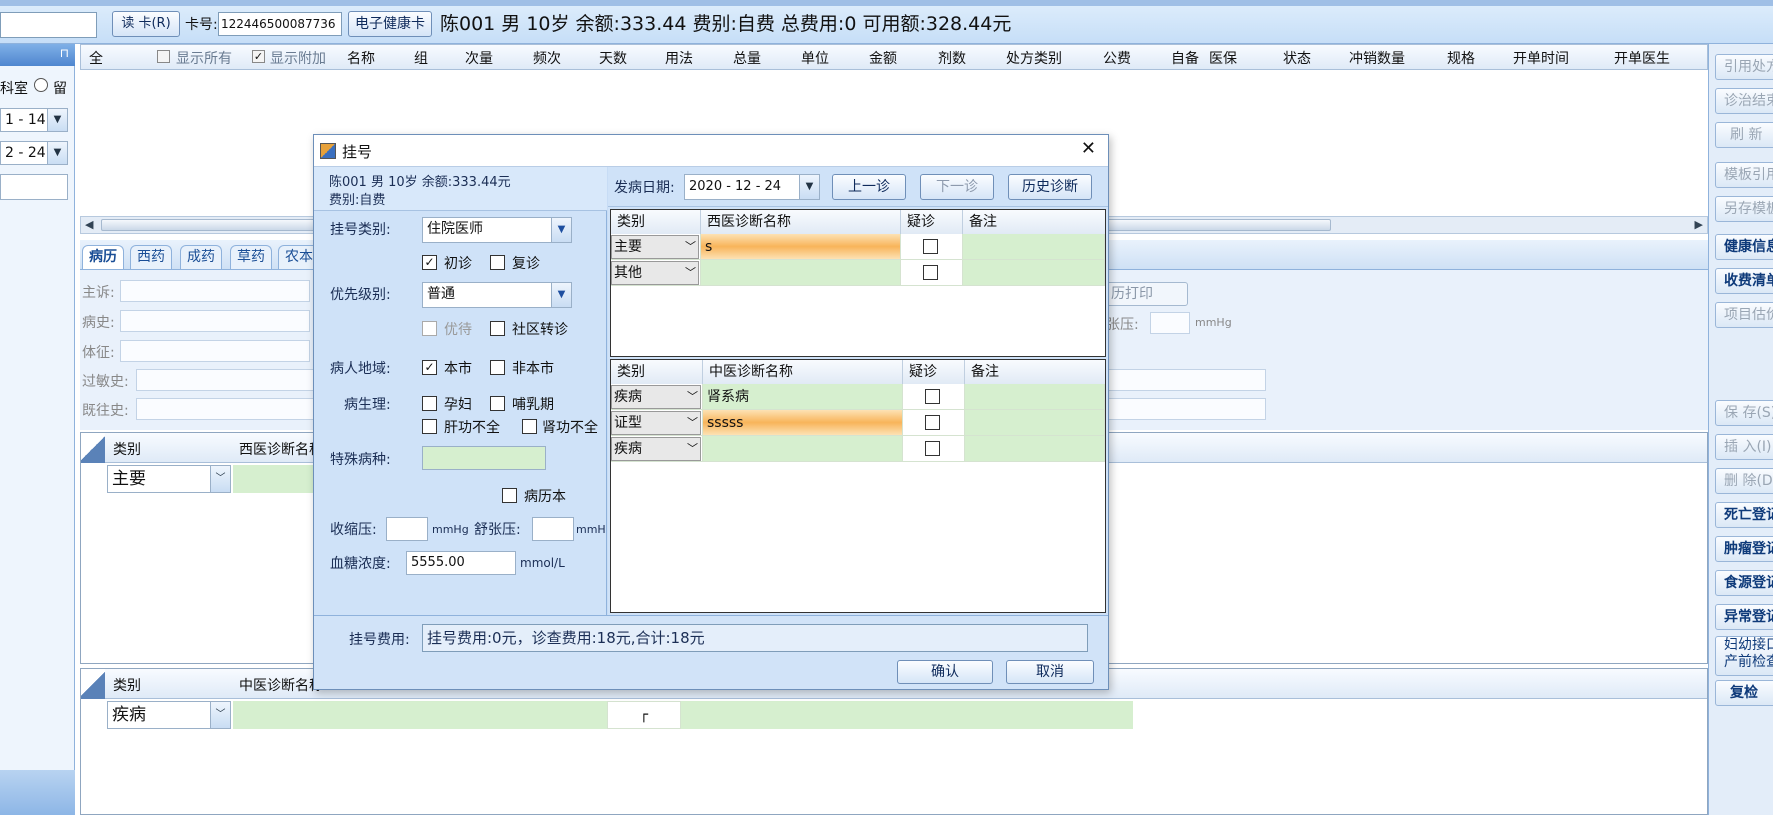 This screenshot has height=815, width=1773. What do you see at coordinates (547, 58) in the screenshot?
I see `col-header: 频次` at bounding box center [547, 58].